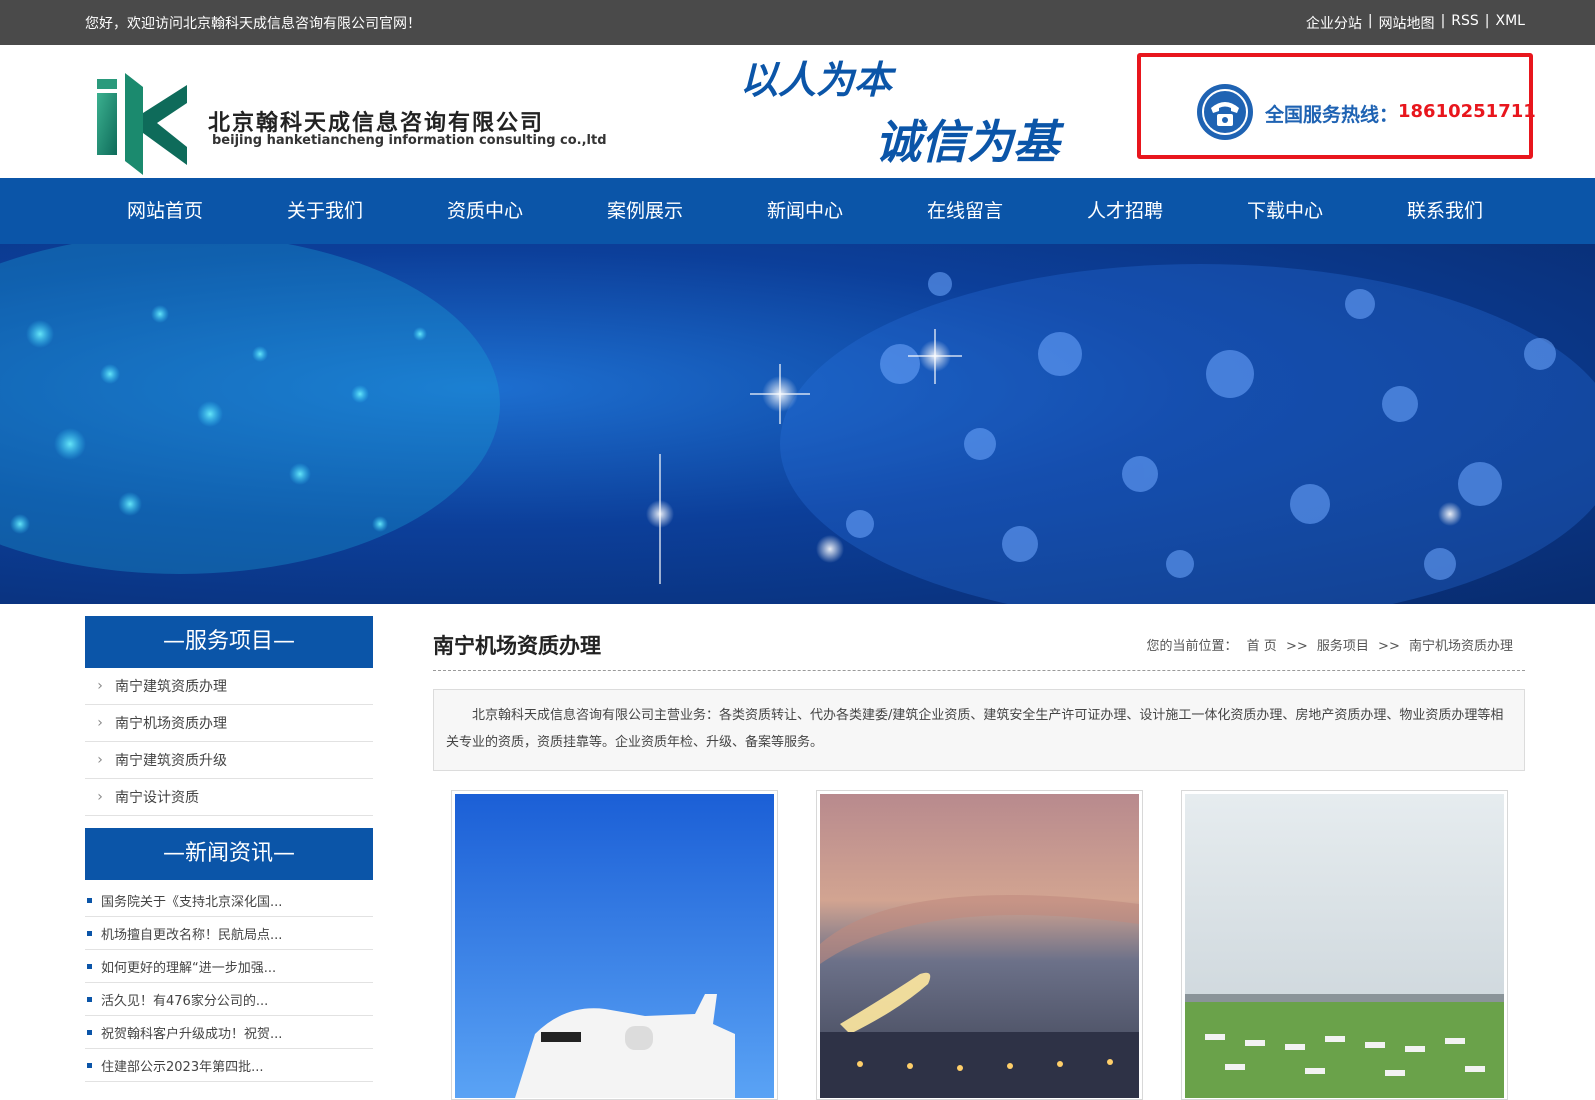  I want to click on hotline-label: 全国服务热线：, so click(1332, 115).